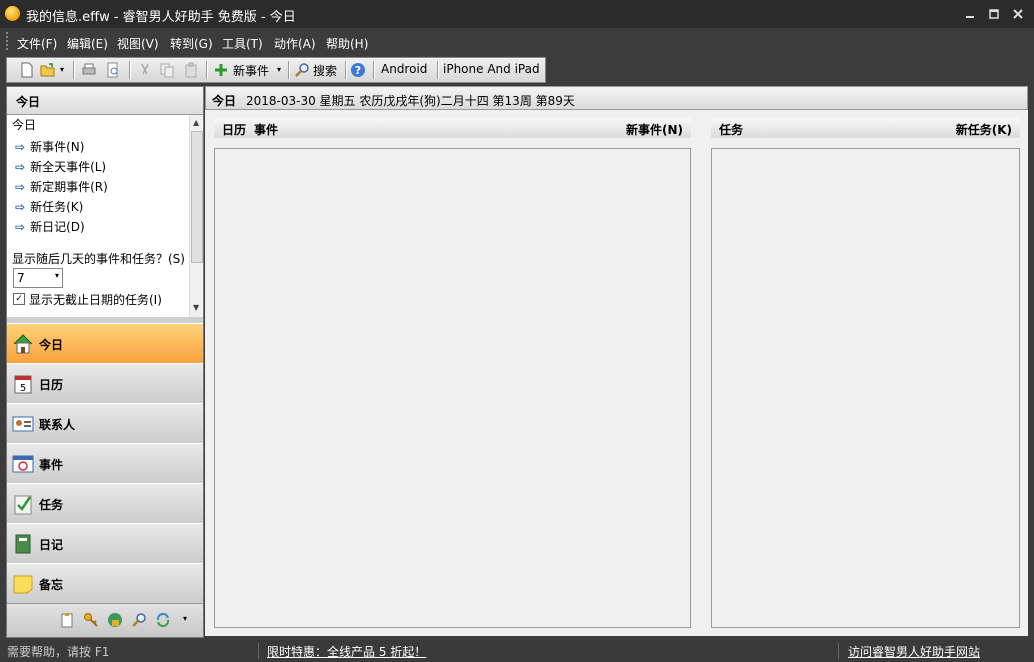  Describe the element at coordinates (347, 43) in the screenshot. I see `menu-help: 帮助(H)` at that location.